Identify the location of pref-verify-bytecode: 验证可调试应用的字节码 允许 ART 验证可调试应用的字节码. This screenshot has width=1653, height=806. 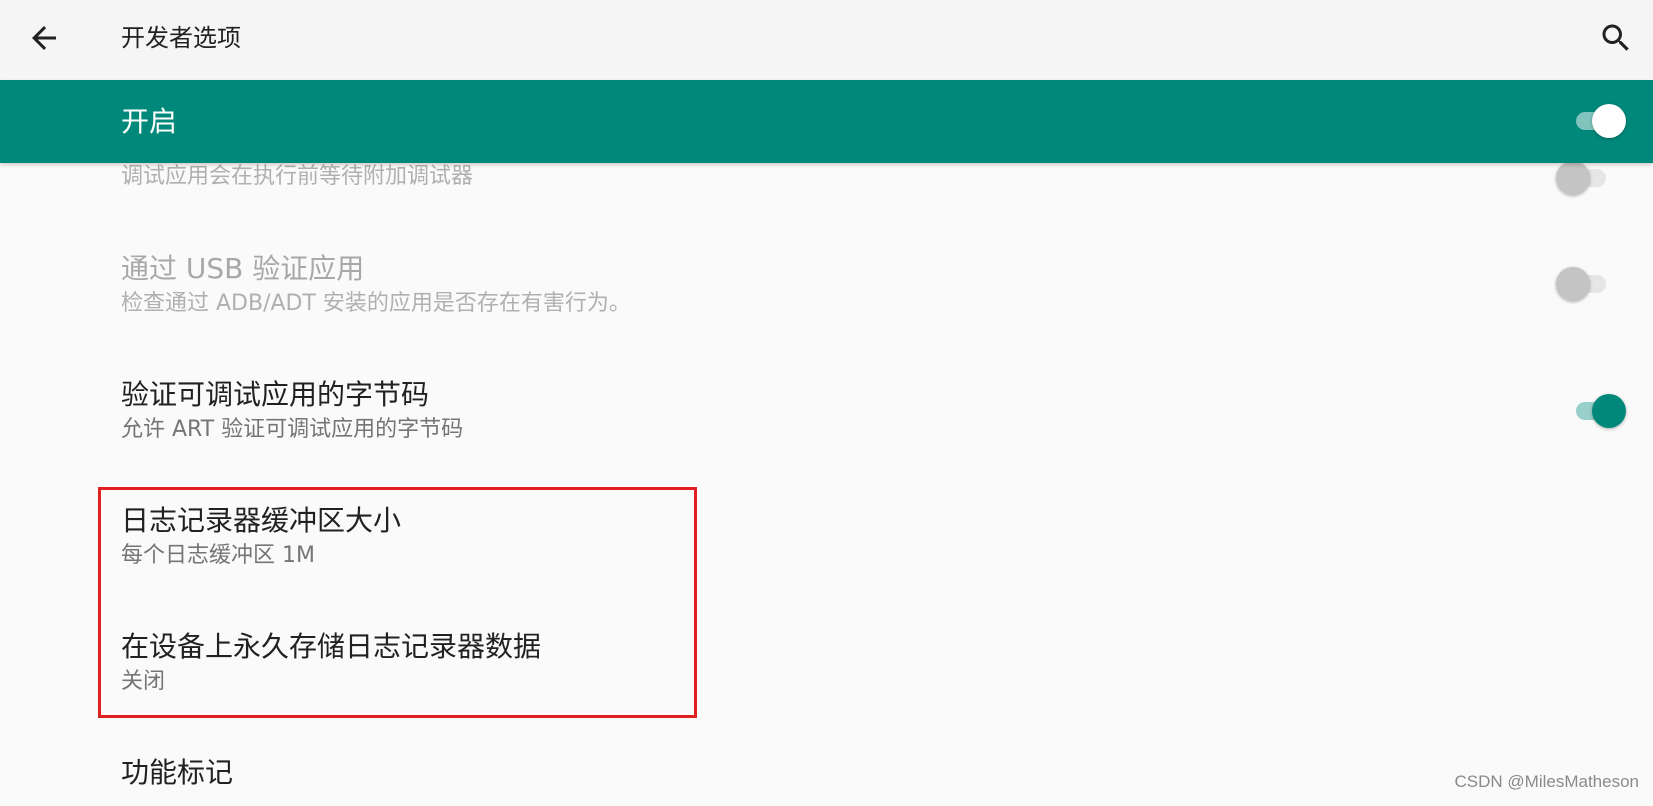
(826, 417).